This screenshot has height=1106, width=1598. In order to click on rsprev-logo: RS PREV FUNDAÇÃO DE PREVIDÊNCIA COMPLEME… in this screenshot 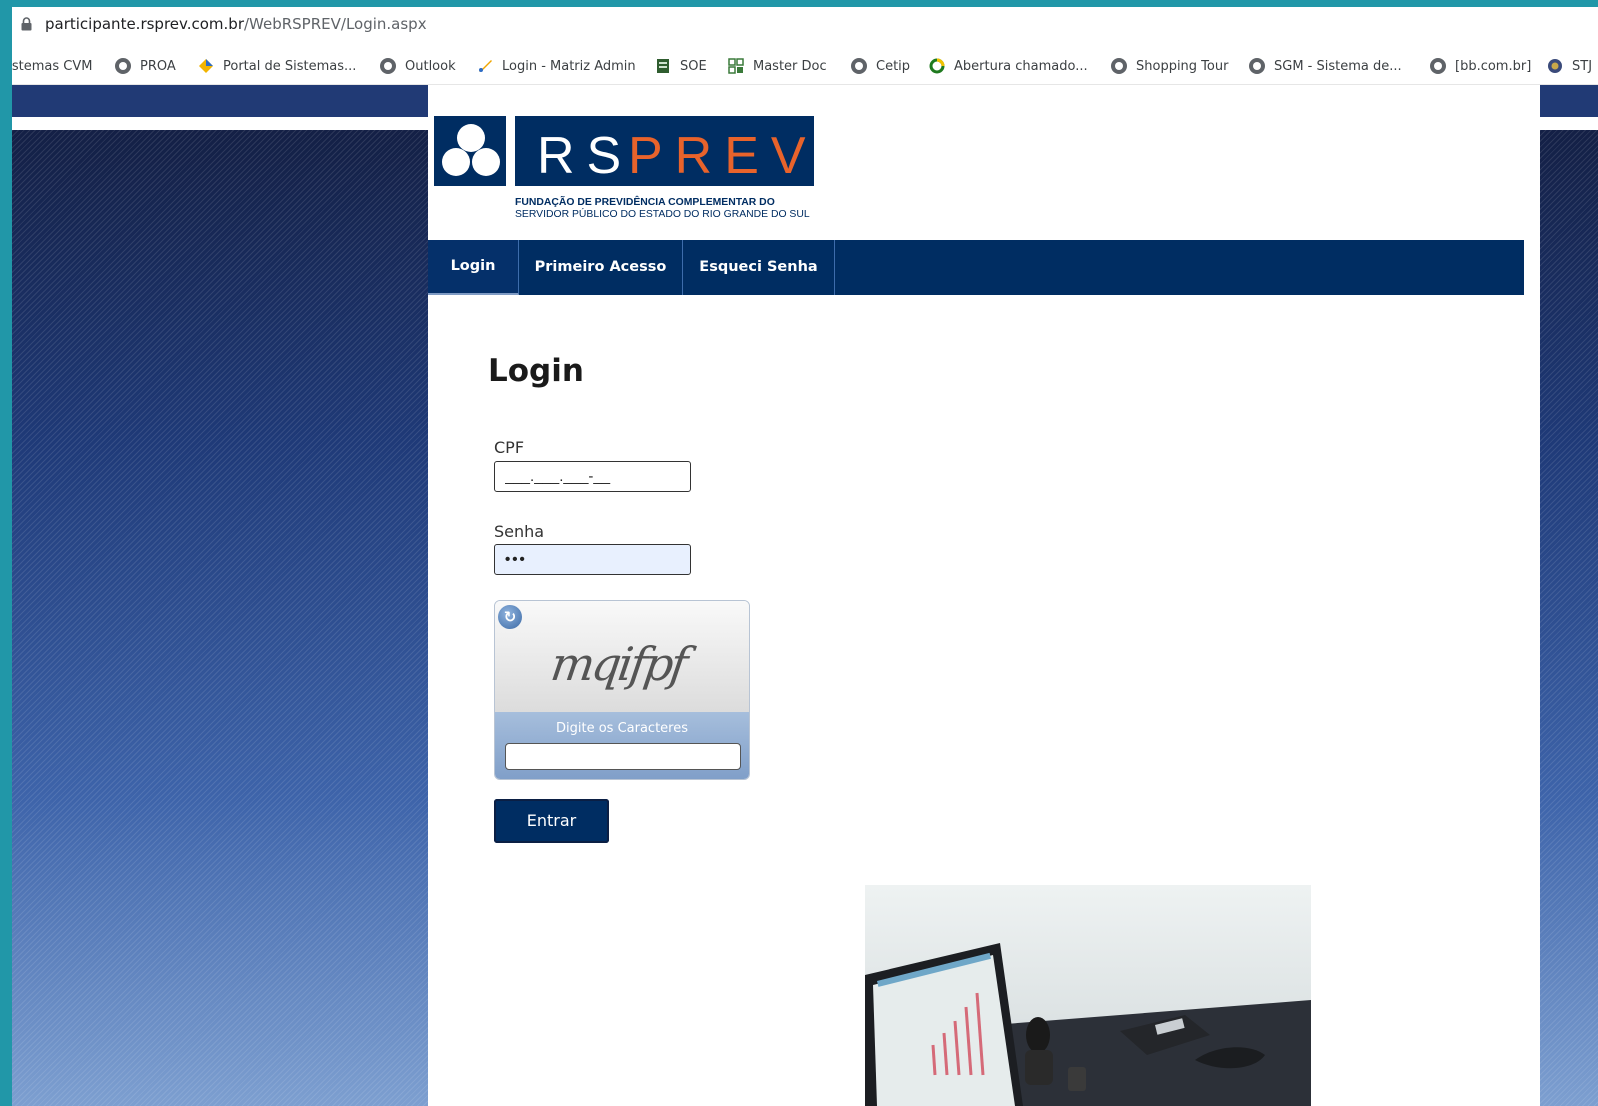, I will do `click(624, 171)`.